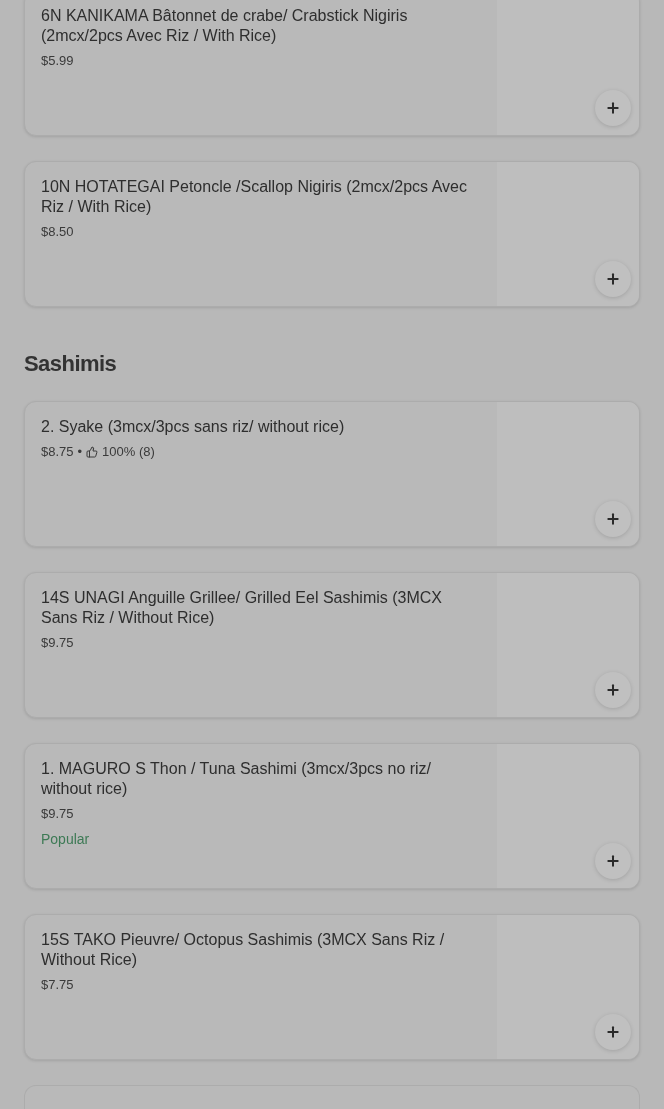 This screenshot has width=664, height=1109. Describe the element at coordinates (332, 68) in the screenshot. I see `menu-item-card: 6N KANIKAMA Bâtonnet de crabe/ Crabstick Nigiris (2mcx/2pcs Avec Riz / With Rice) $5.99` at that location.